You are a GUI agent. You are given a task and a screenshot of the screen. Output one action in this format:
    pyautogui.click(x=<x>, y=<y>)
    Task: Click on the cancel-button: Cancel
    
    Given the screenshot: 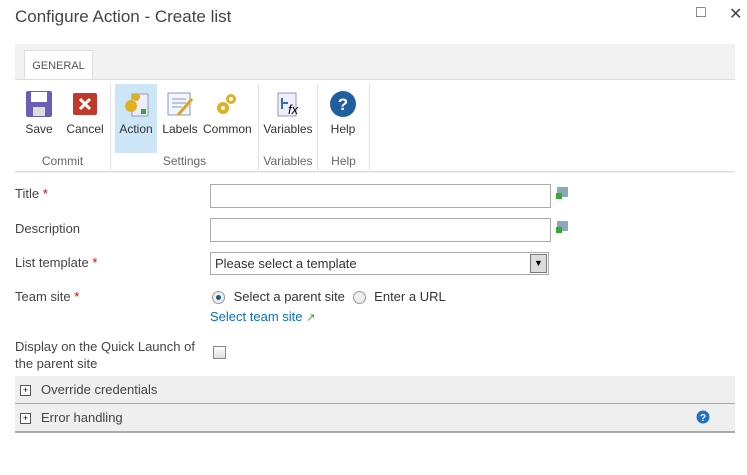 What is the action you would take?
    pyautogui.click(x=85, y=118)
    